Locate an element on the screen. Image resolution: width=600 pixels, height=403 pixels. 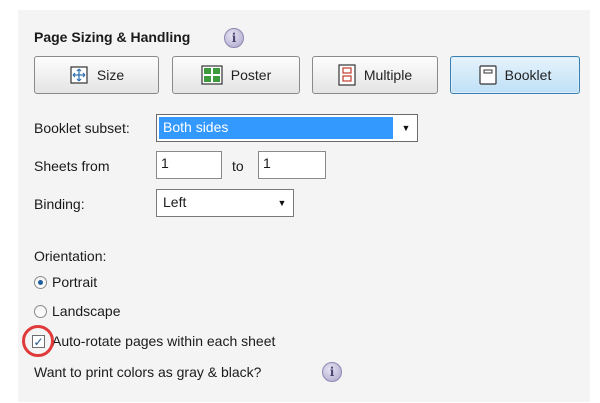
section-title: Page Sizing & Handling is located at coordinates (112, 37).